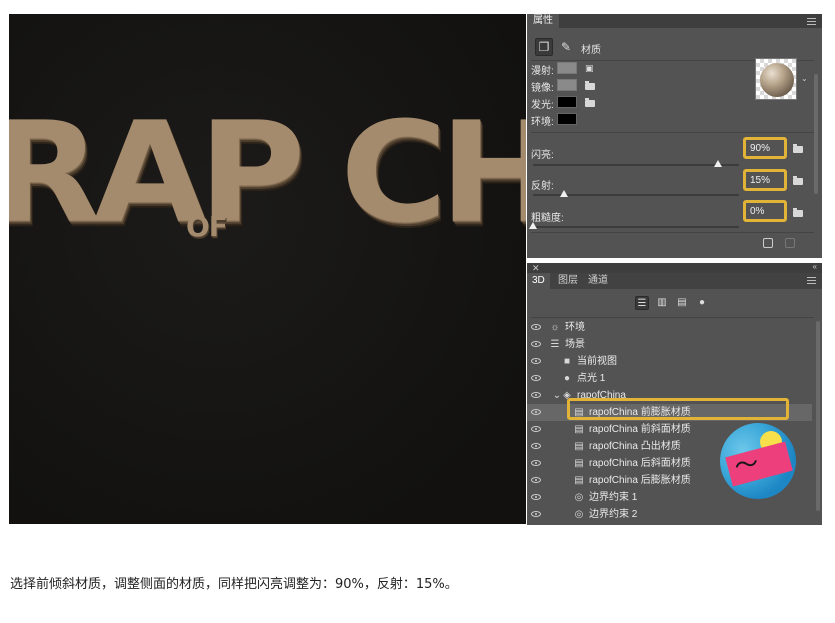 The height and width of the screenshot is (623, 835). What do you see at coordinates (613, 497) in the screenshot?
I see `tree-row-label: 边界约束 1` at bounding box center [613, 497].